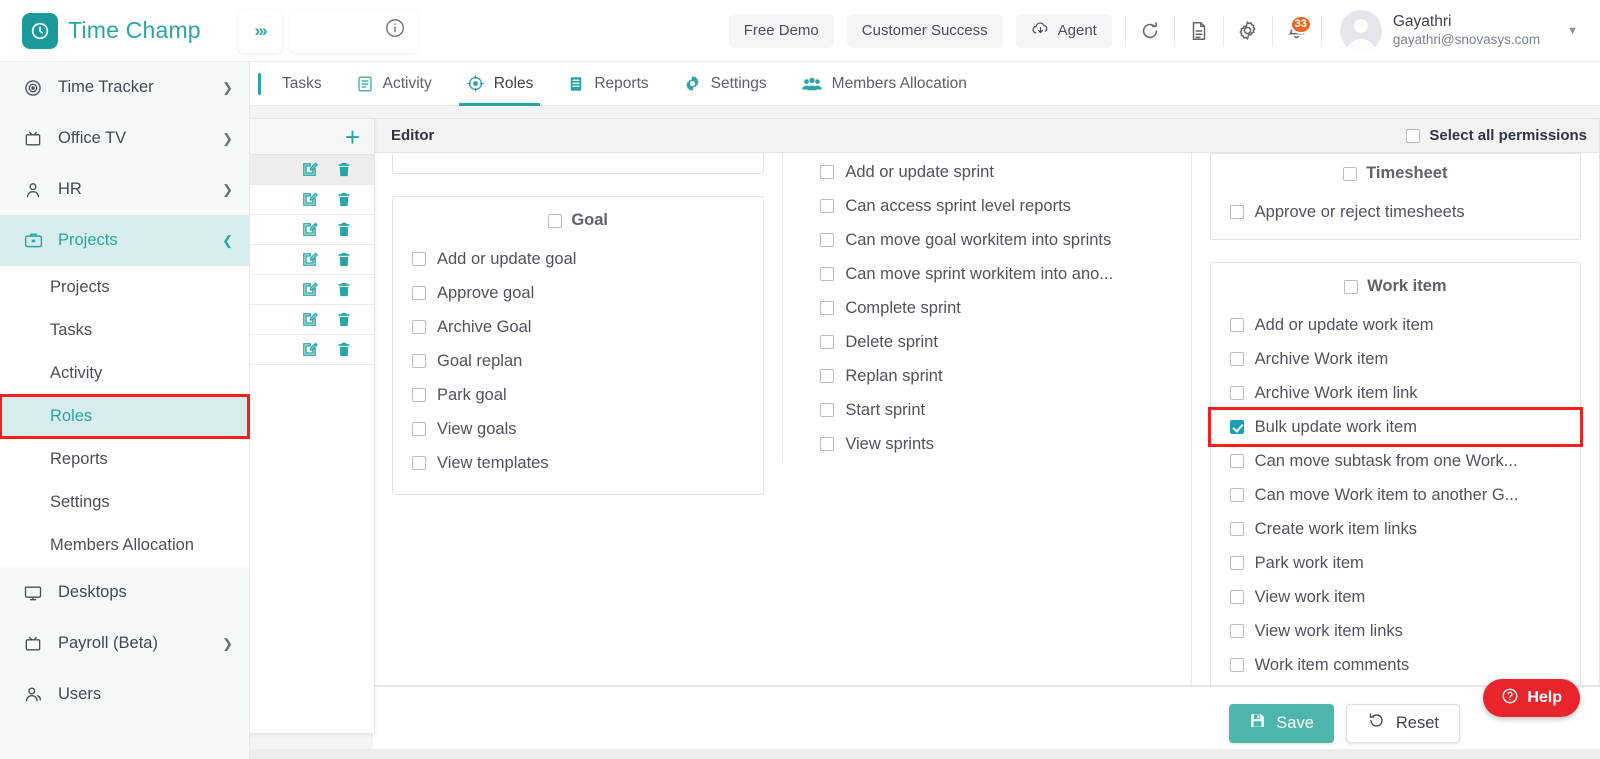 This screenshot has width=1600, height=759. I want to click on permission-goal-replan: Goal replan, so click(578, 361).